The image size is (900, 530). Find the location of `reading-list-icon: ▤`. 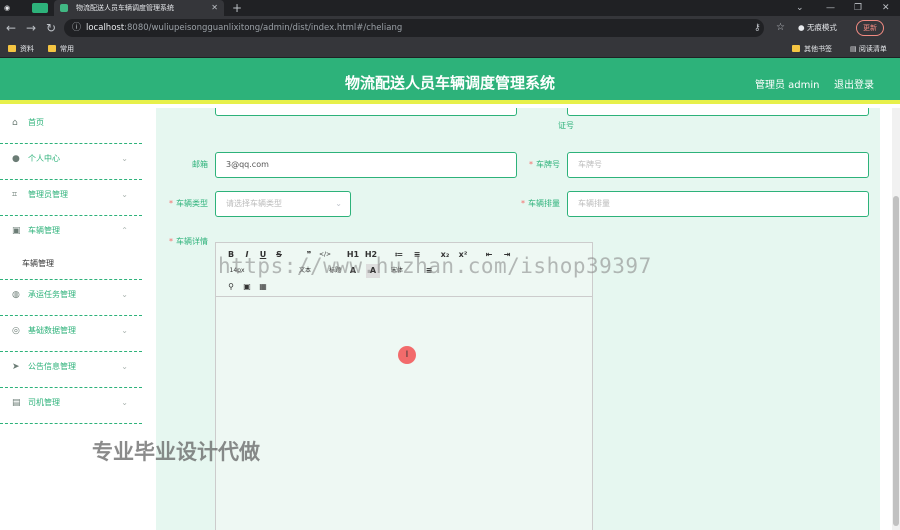

reading-list-icon: ▤ is located at coordinates (854, 49).